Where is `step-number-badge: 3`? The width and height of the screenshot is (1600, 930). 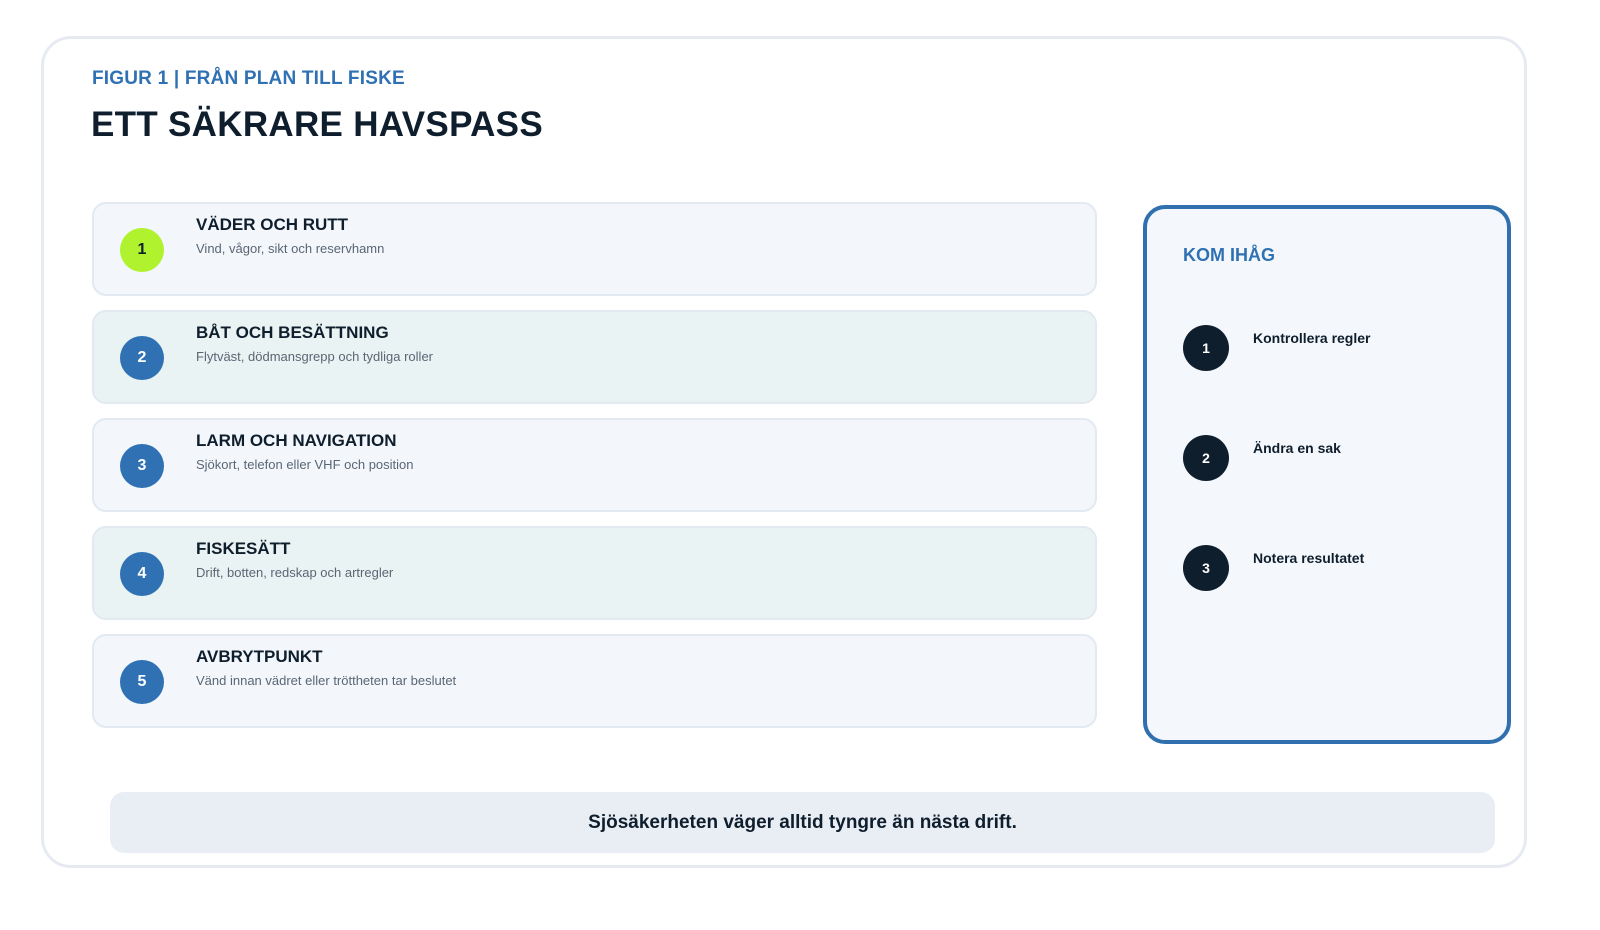
step-number-badge: 3 is located at coordinates (142, 466).